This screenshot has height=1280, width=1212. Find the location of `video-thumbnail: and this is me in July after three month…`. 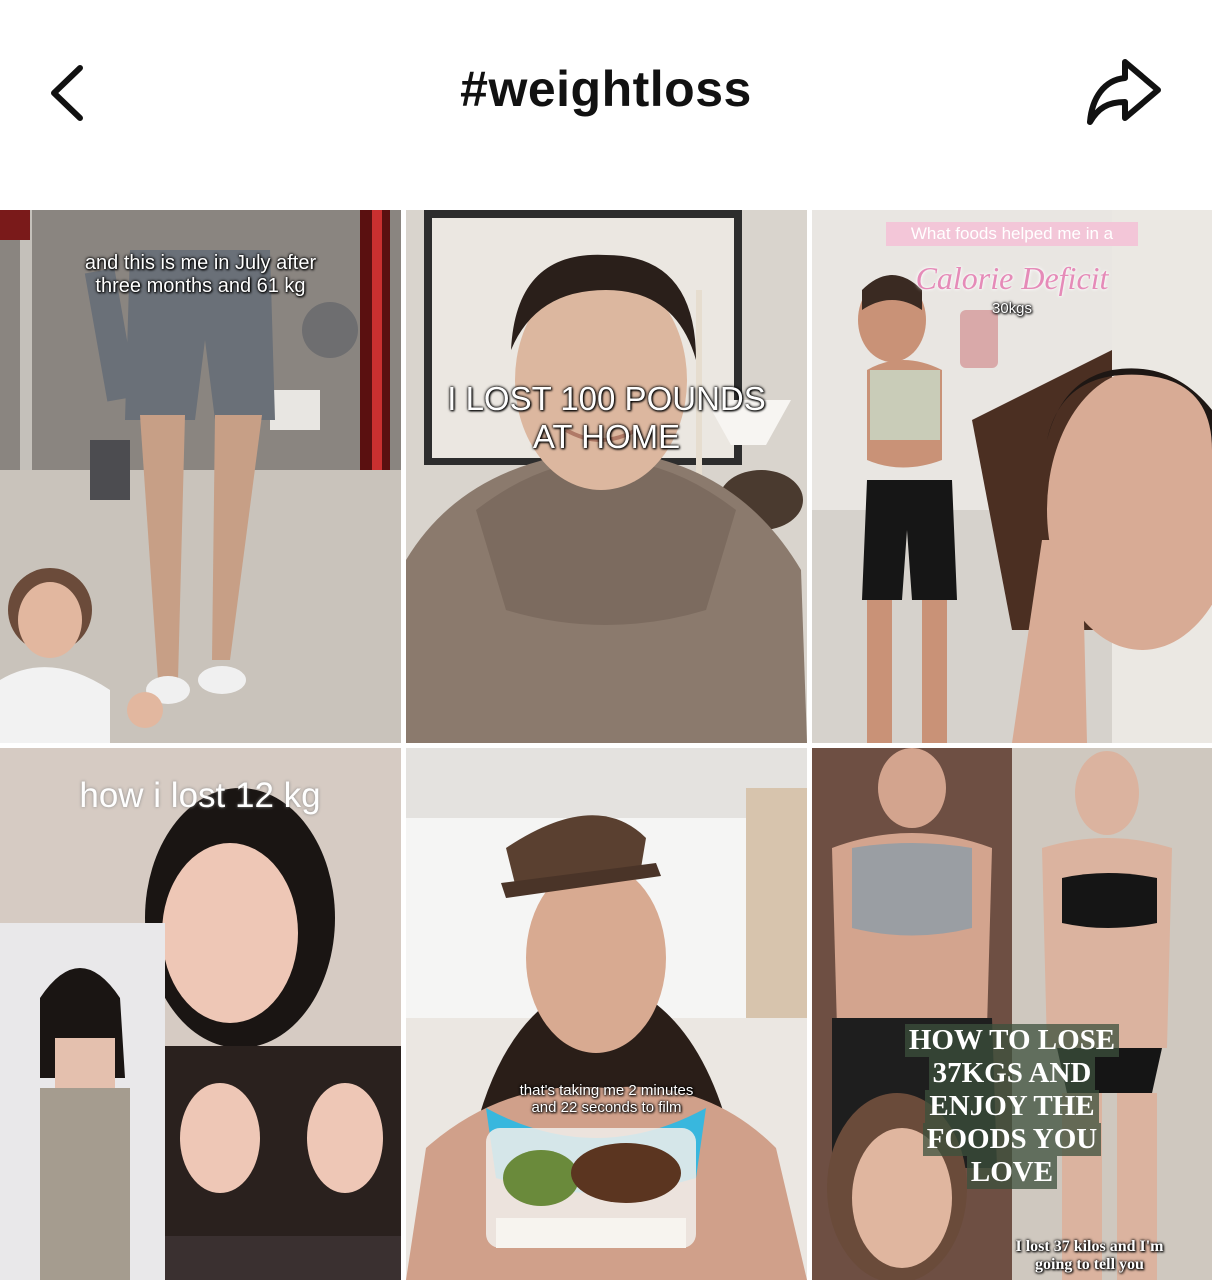

video-thumbnail: and this is me in July after three month… is located at coordinates (200, 476).